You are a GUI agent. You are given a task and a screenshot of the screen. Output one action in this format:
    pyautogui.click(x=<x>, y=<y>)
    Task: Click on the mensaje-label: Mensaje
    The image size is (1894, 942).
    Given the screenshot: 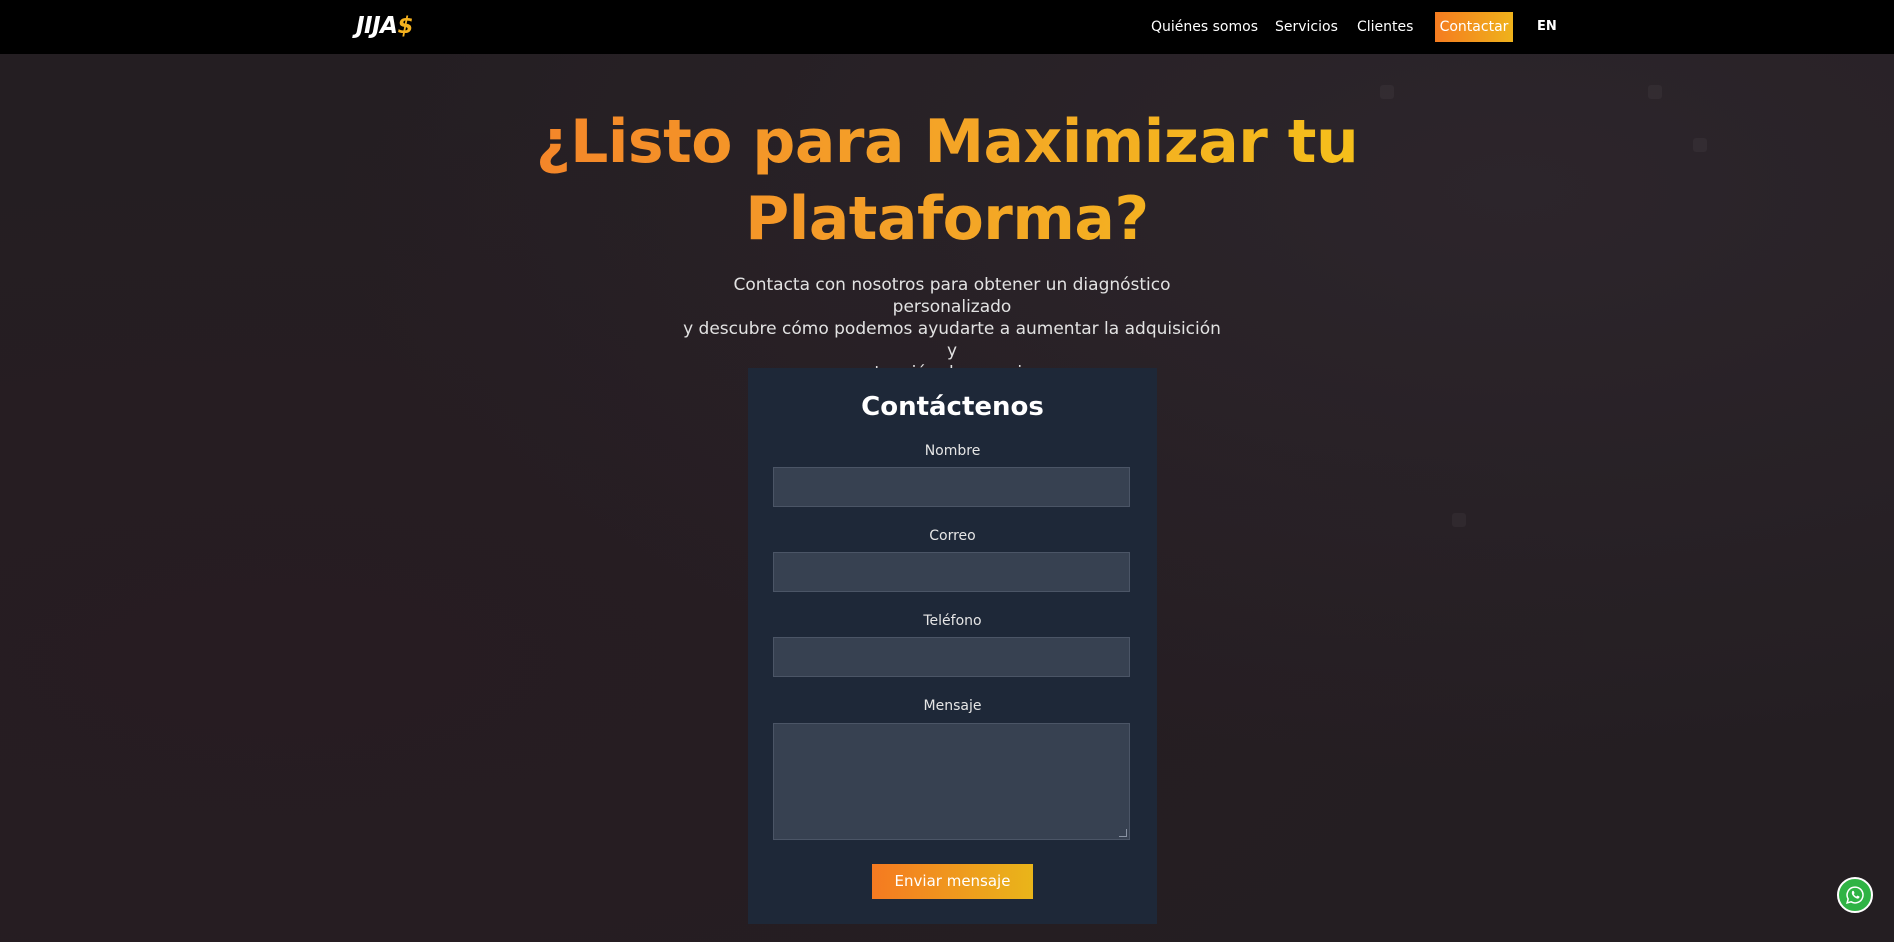 What is the action you would take?
    pyautogui.click(x=952, y=706)
    